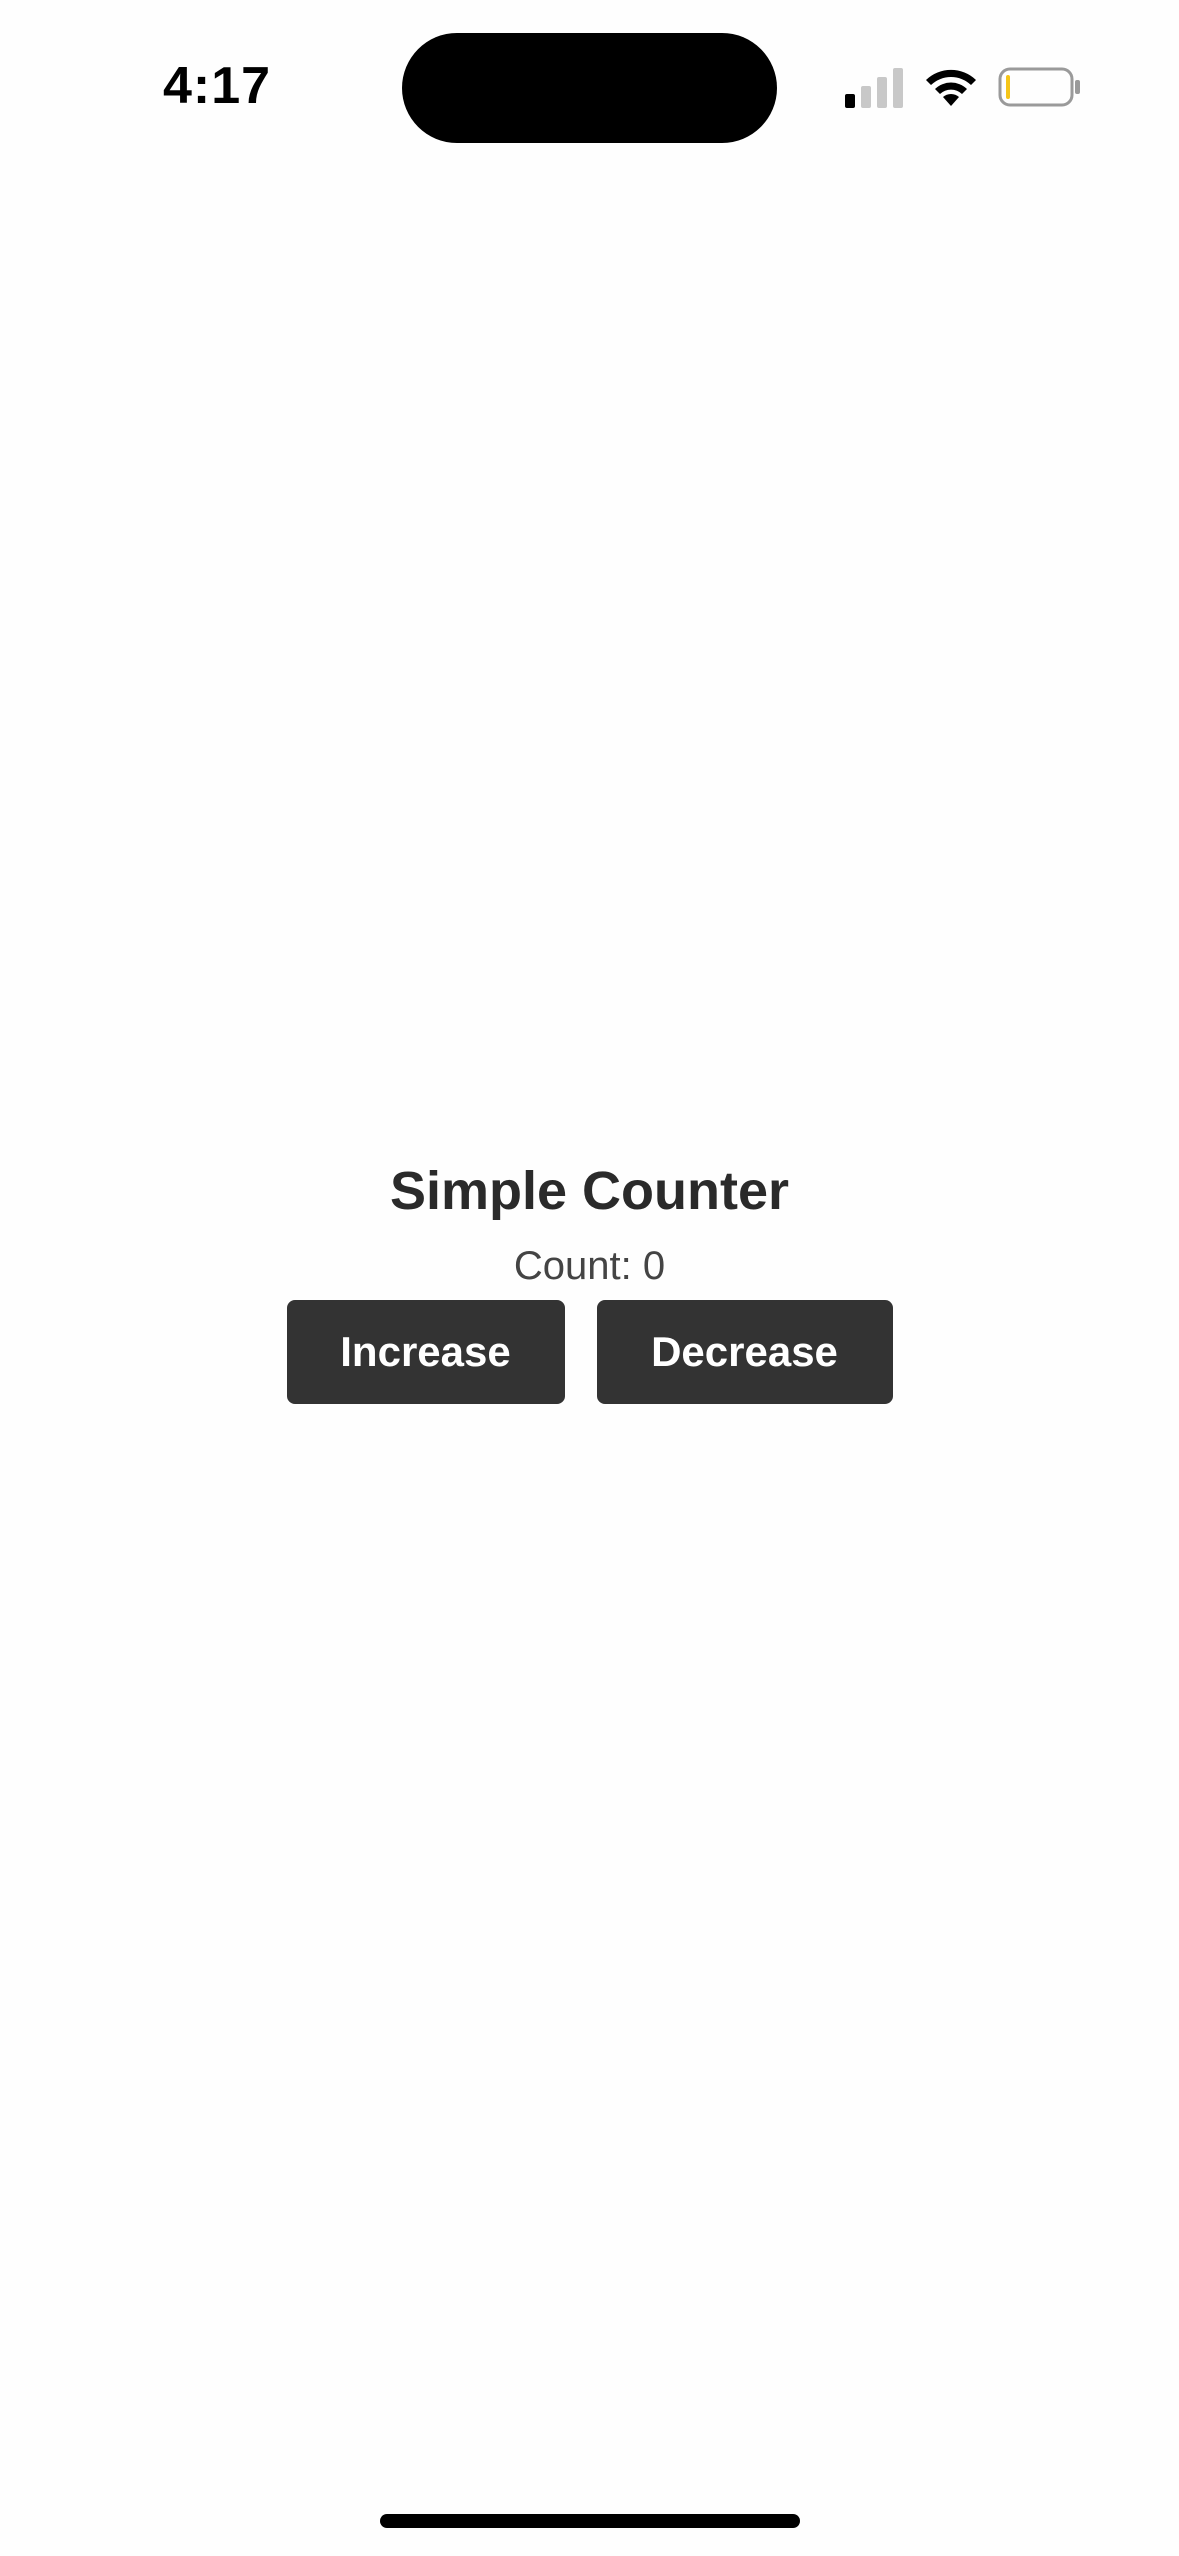  I want to click on increase-button: Increase, so click(425, 1352).